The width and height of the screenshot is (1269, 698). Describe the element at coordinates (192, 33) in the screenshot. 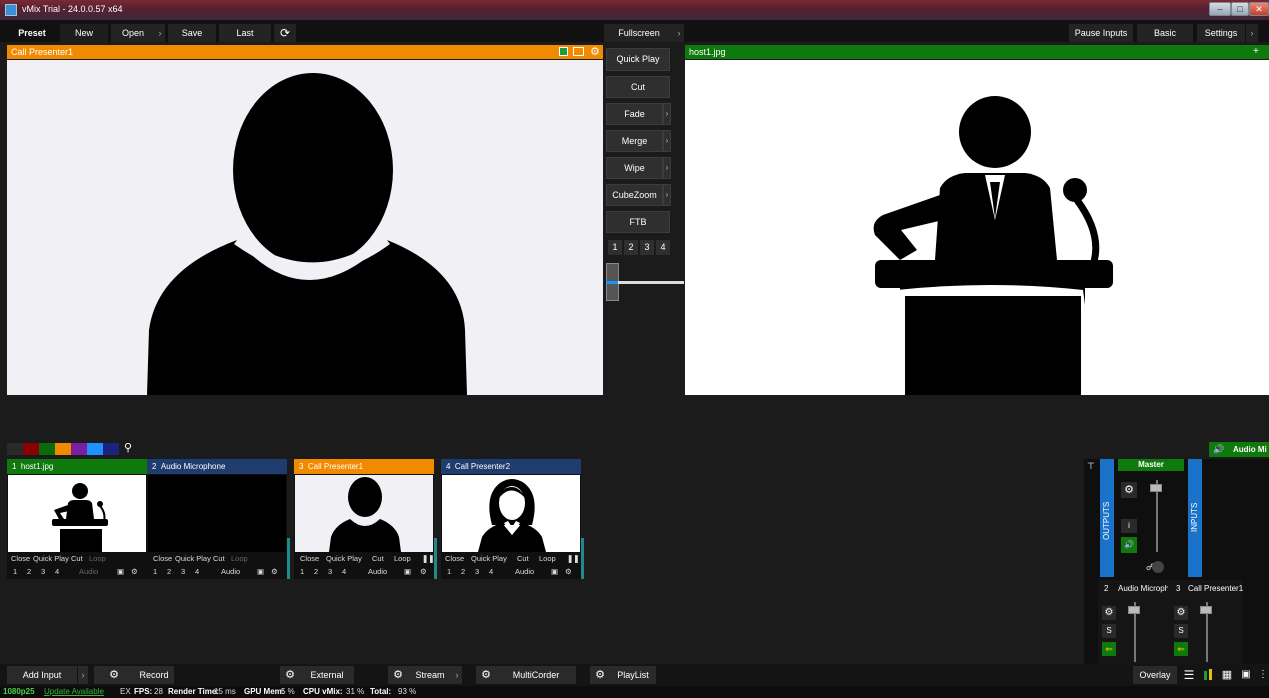

I see `save-button: Save` at that location.